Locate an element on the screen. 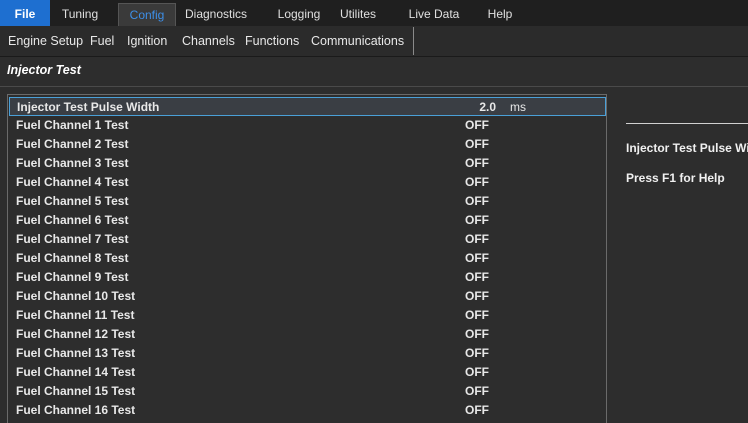  menu-tab-logging: Logging is located at coordinates (299, 13).